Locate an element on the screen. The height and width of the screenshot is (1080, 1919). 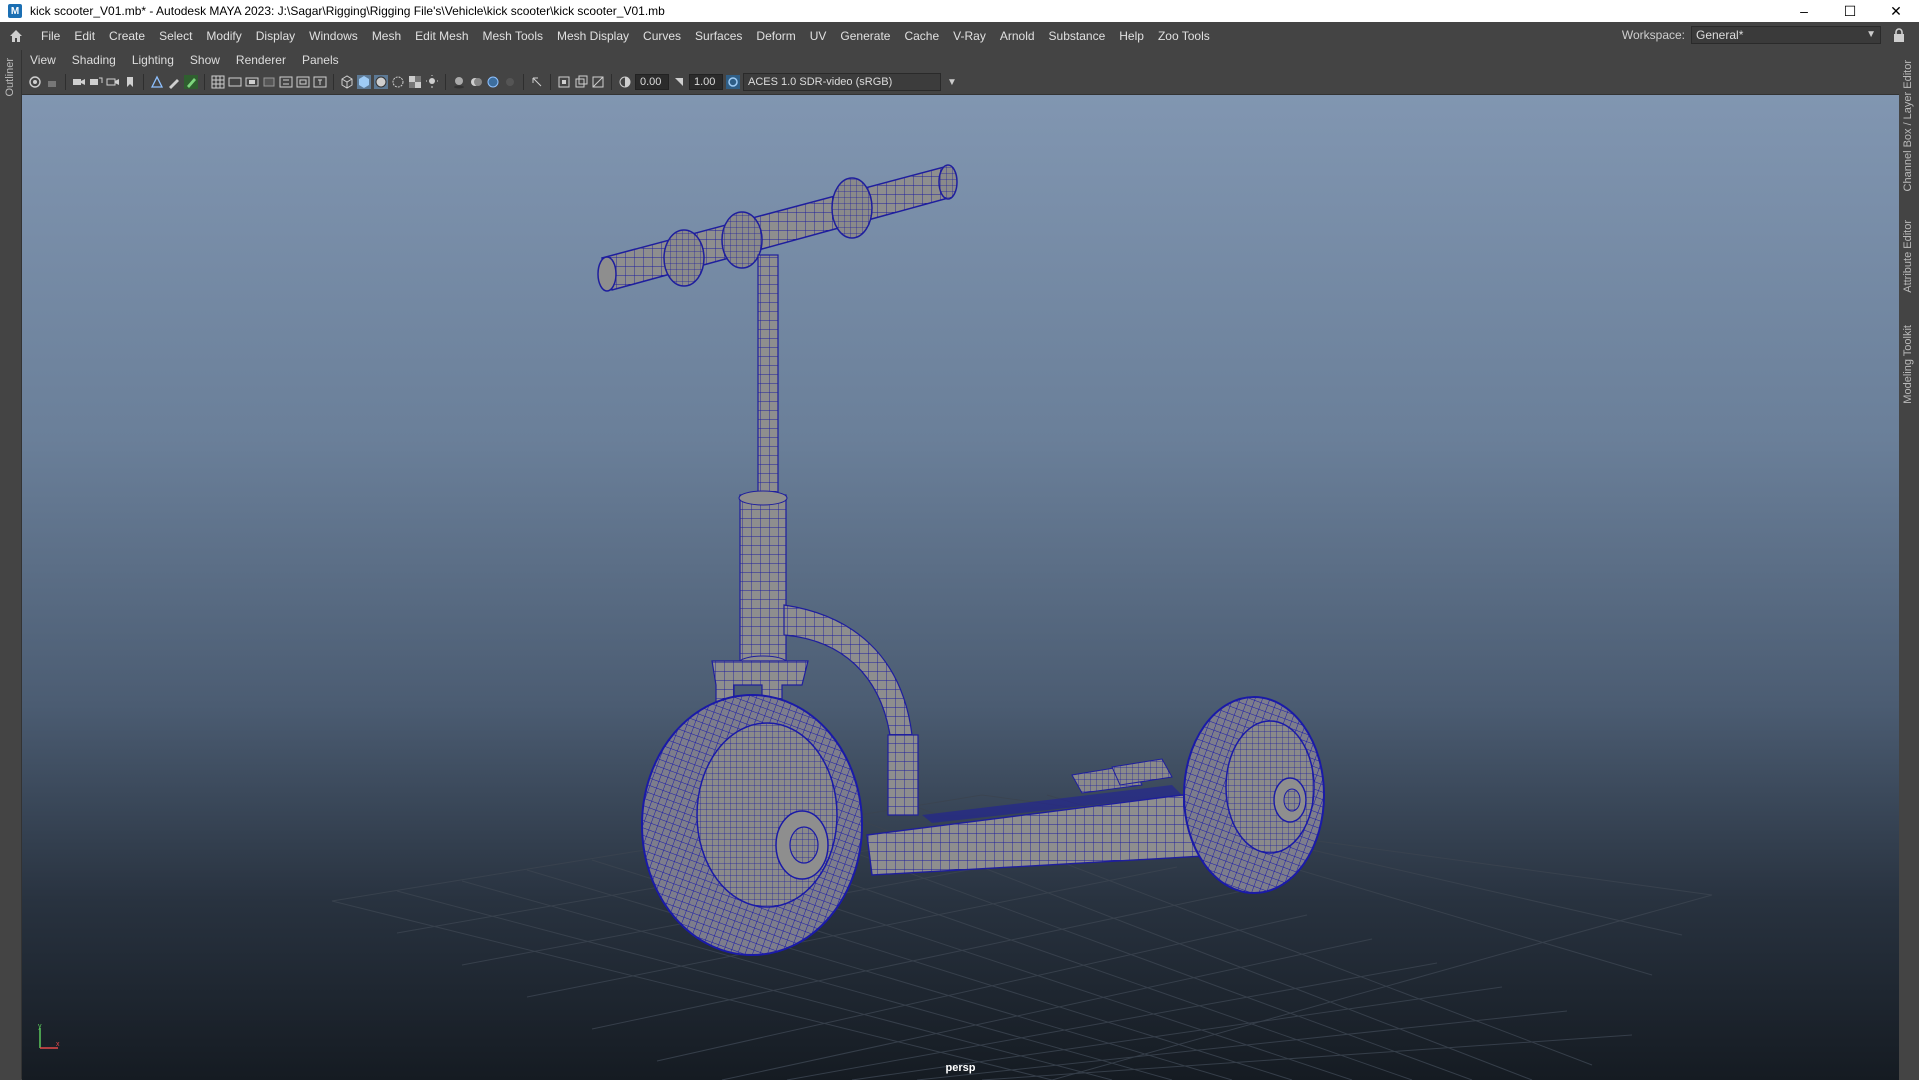
exposure-field: 0.00 is located at coordinates (652, 82).